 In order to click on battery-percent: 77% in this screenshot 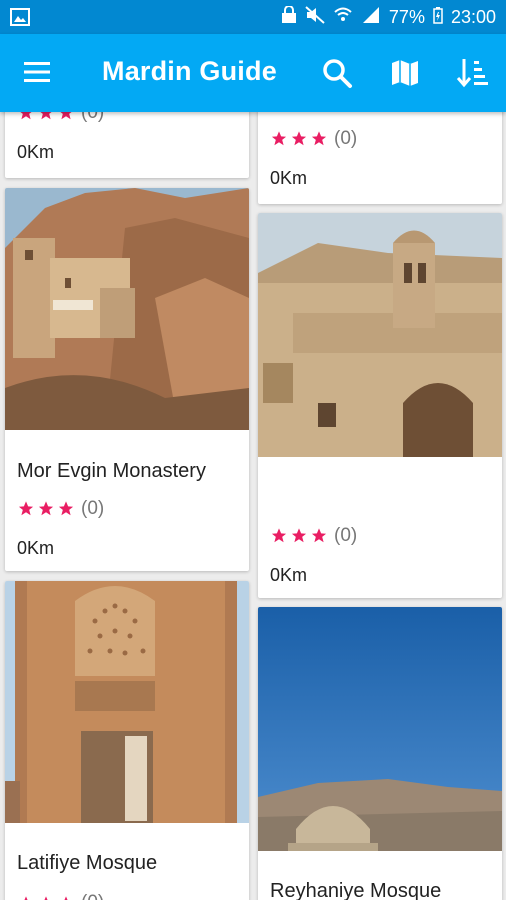, I will do `click(406, 17)`.